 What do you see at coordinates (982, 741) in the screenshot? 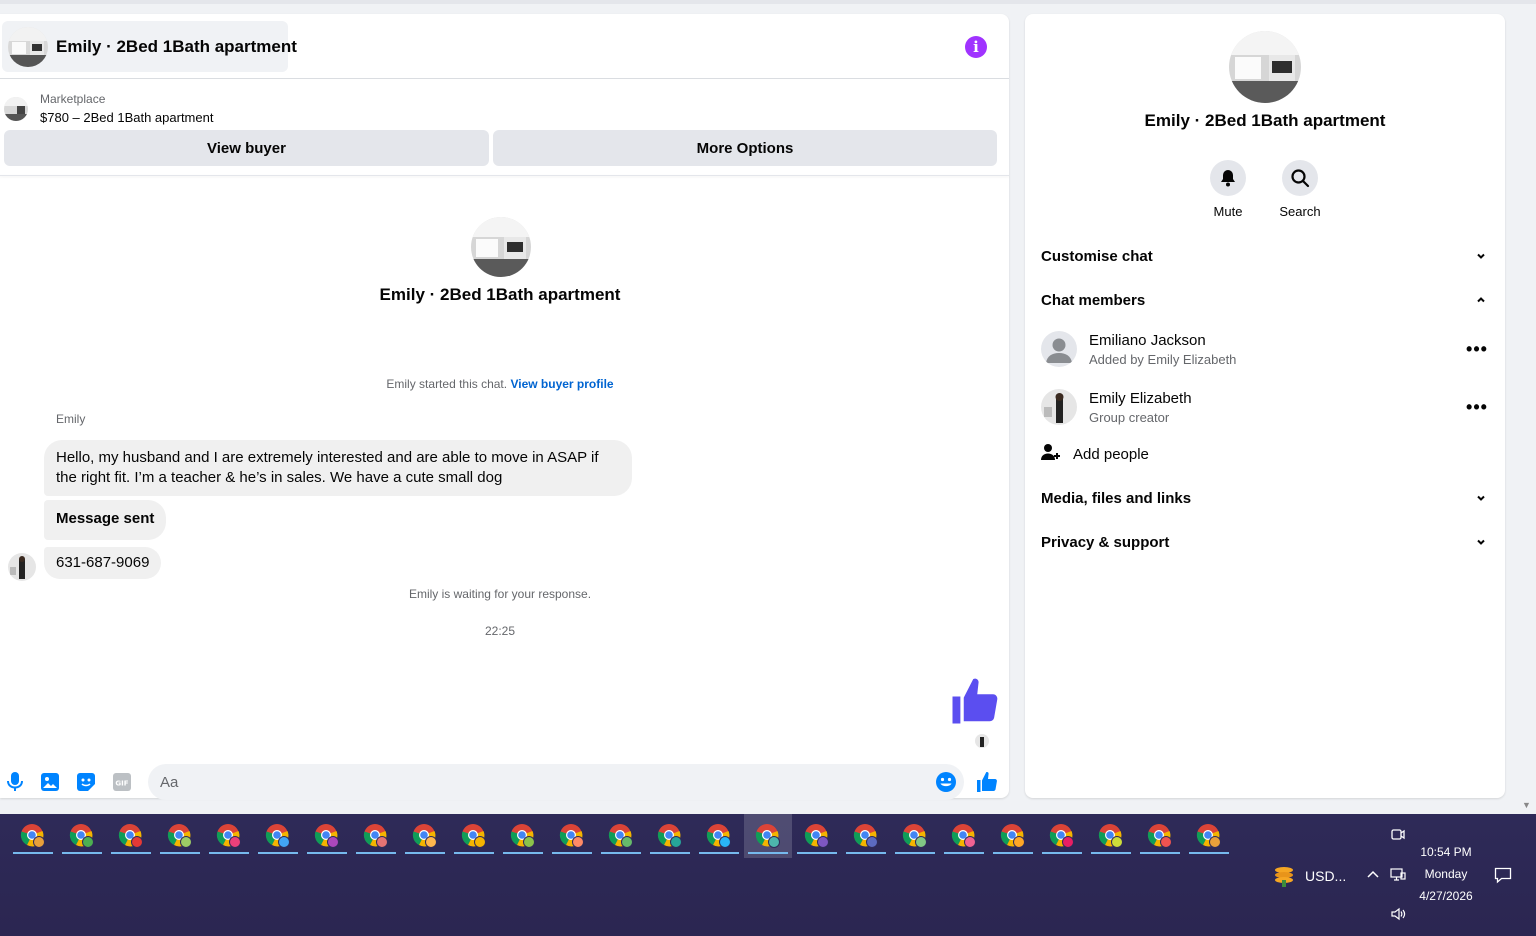
I see `seen-avatar` at bounding box center [982, 741].